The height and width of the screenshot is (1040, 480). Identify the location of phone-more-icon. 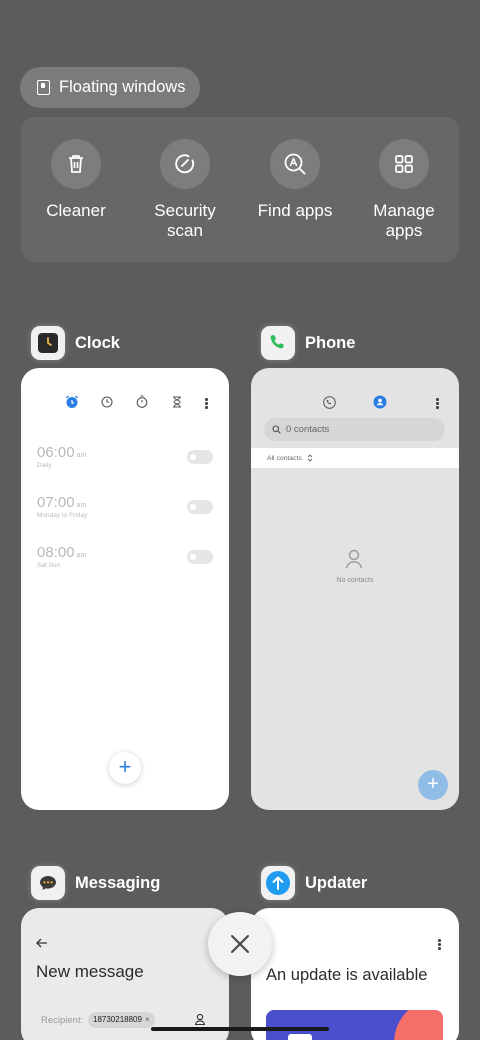
(437, 404).